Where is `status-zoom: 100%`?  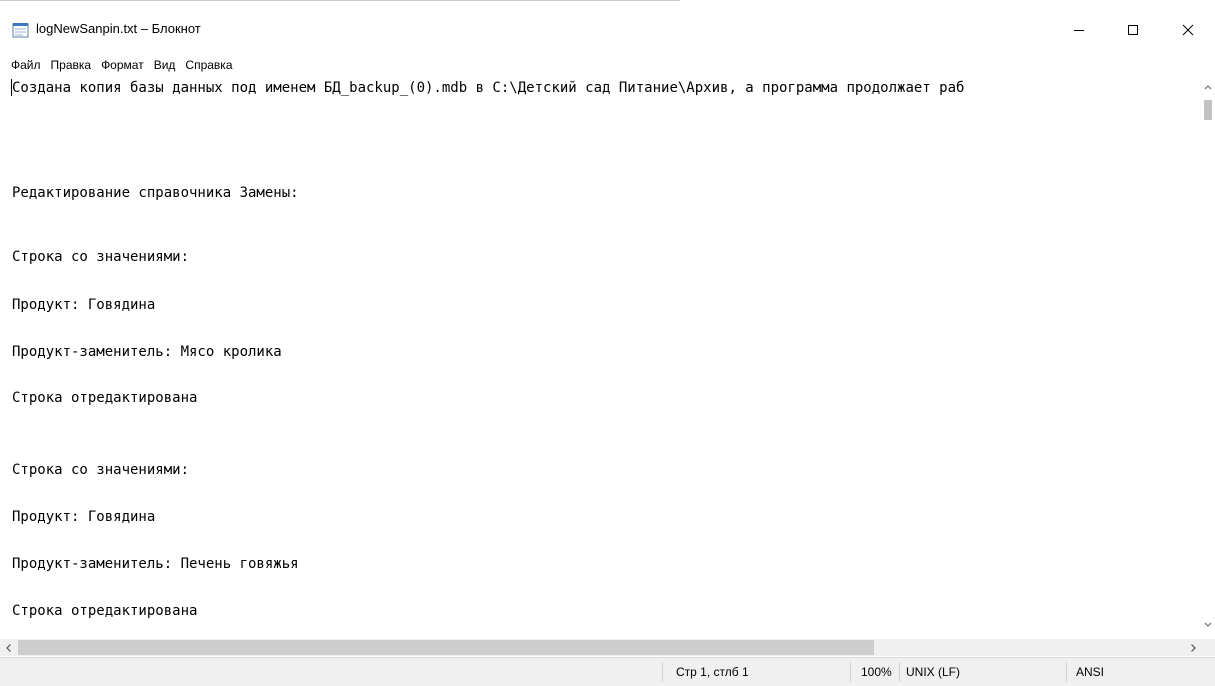 status-zoom: 100% is located at coordinates (876, 672).